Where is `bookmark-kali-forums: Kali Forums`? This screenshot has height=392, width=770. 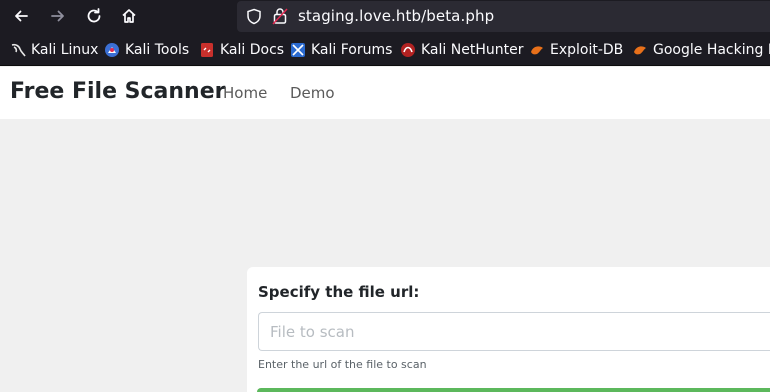 bookmark-kali-forums: Kali Forums is located at coordinates (341, 50).